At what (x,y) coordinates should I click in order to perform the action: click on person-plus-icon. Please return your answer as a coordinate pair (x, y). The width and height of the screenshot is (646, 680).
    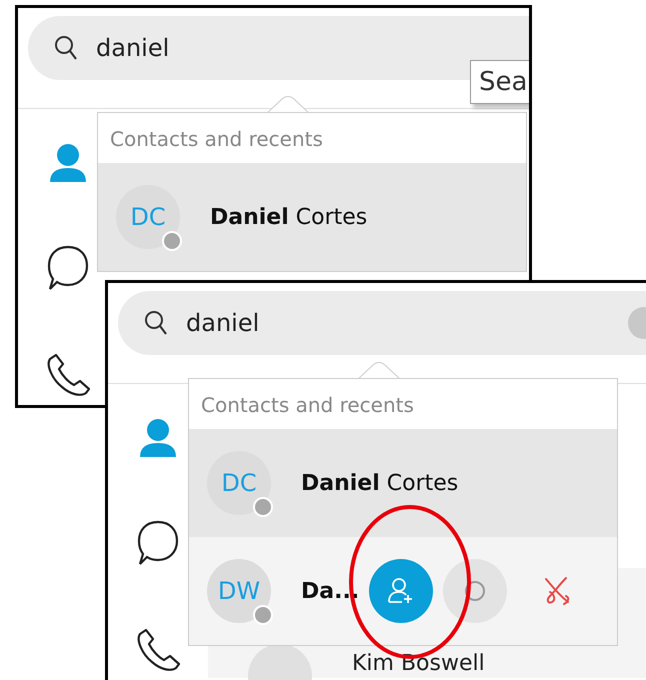
    Looking at the image, I should click on (401, 591).